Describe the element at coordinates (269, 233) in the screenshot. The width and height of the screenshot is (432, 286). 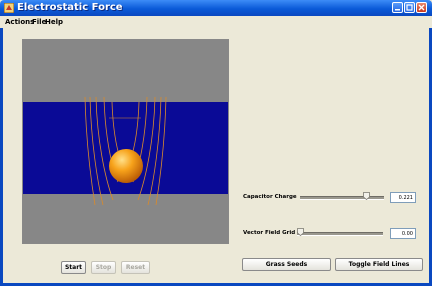
I see `vector-field-grid-label: Vector Field Grid` at that location.